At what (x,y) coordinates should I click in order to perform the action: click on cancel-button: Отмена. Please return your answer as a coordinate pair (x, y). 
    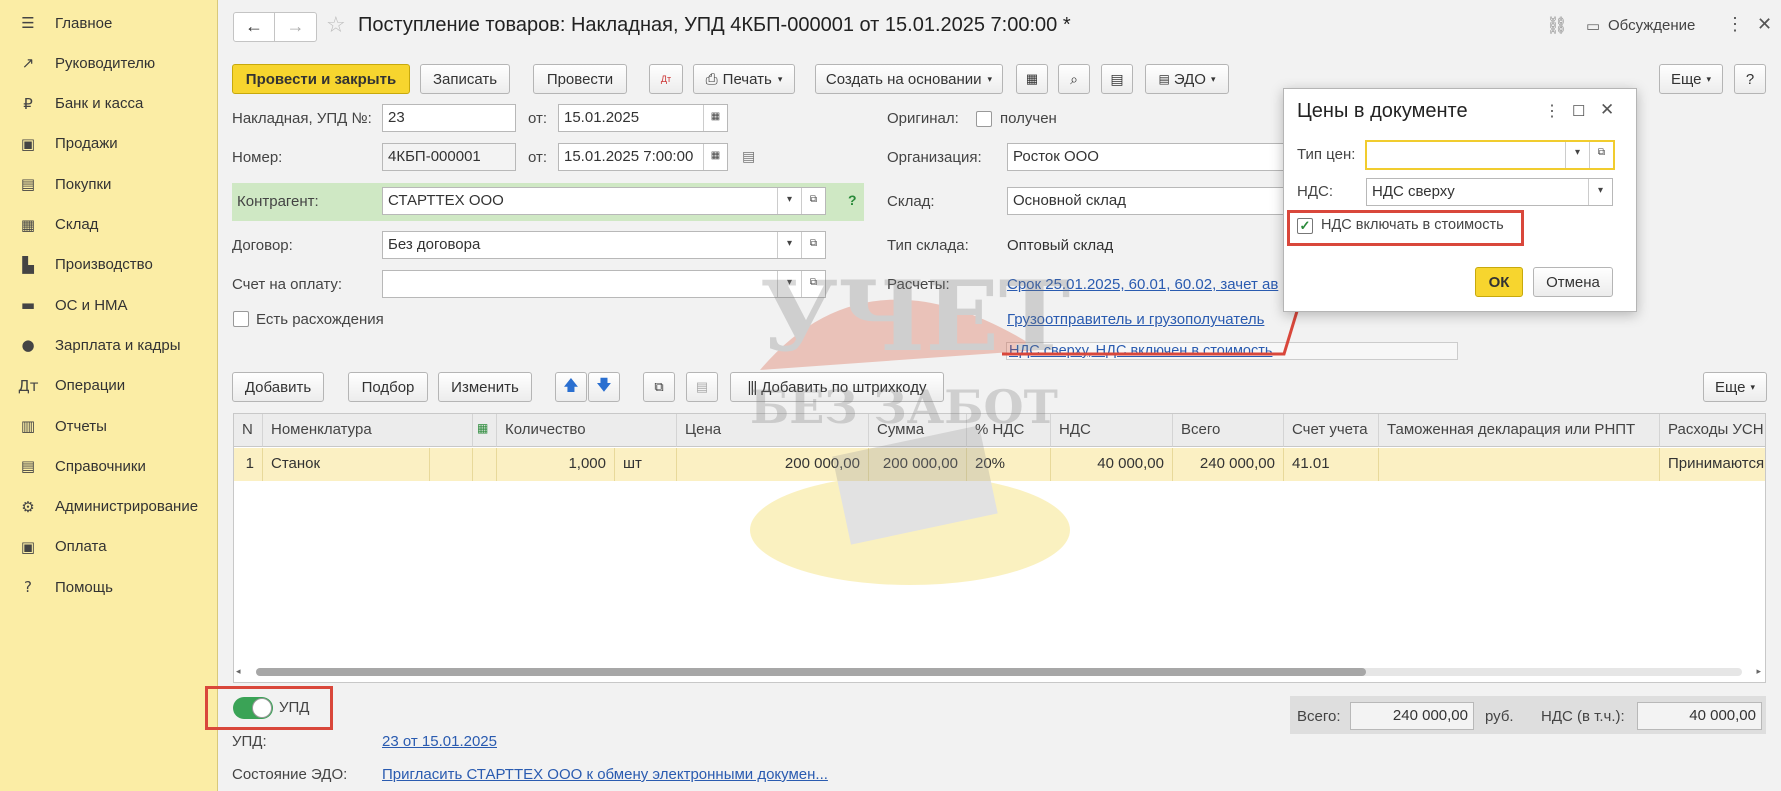
    Looking at the image, I should click on (1573, 282).